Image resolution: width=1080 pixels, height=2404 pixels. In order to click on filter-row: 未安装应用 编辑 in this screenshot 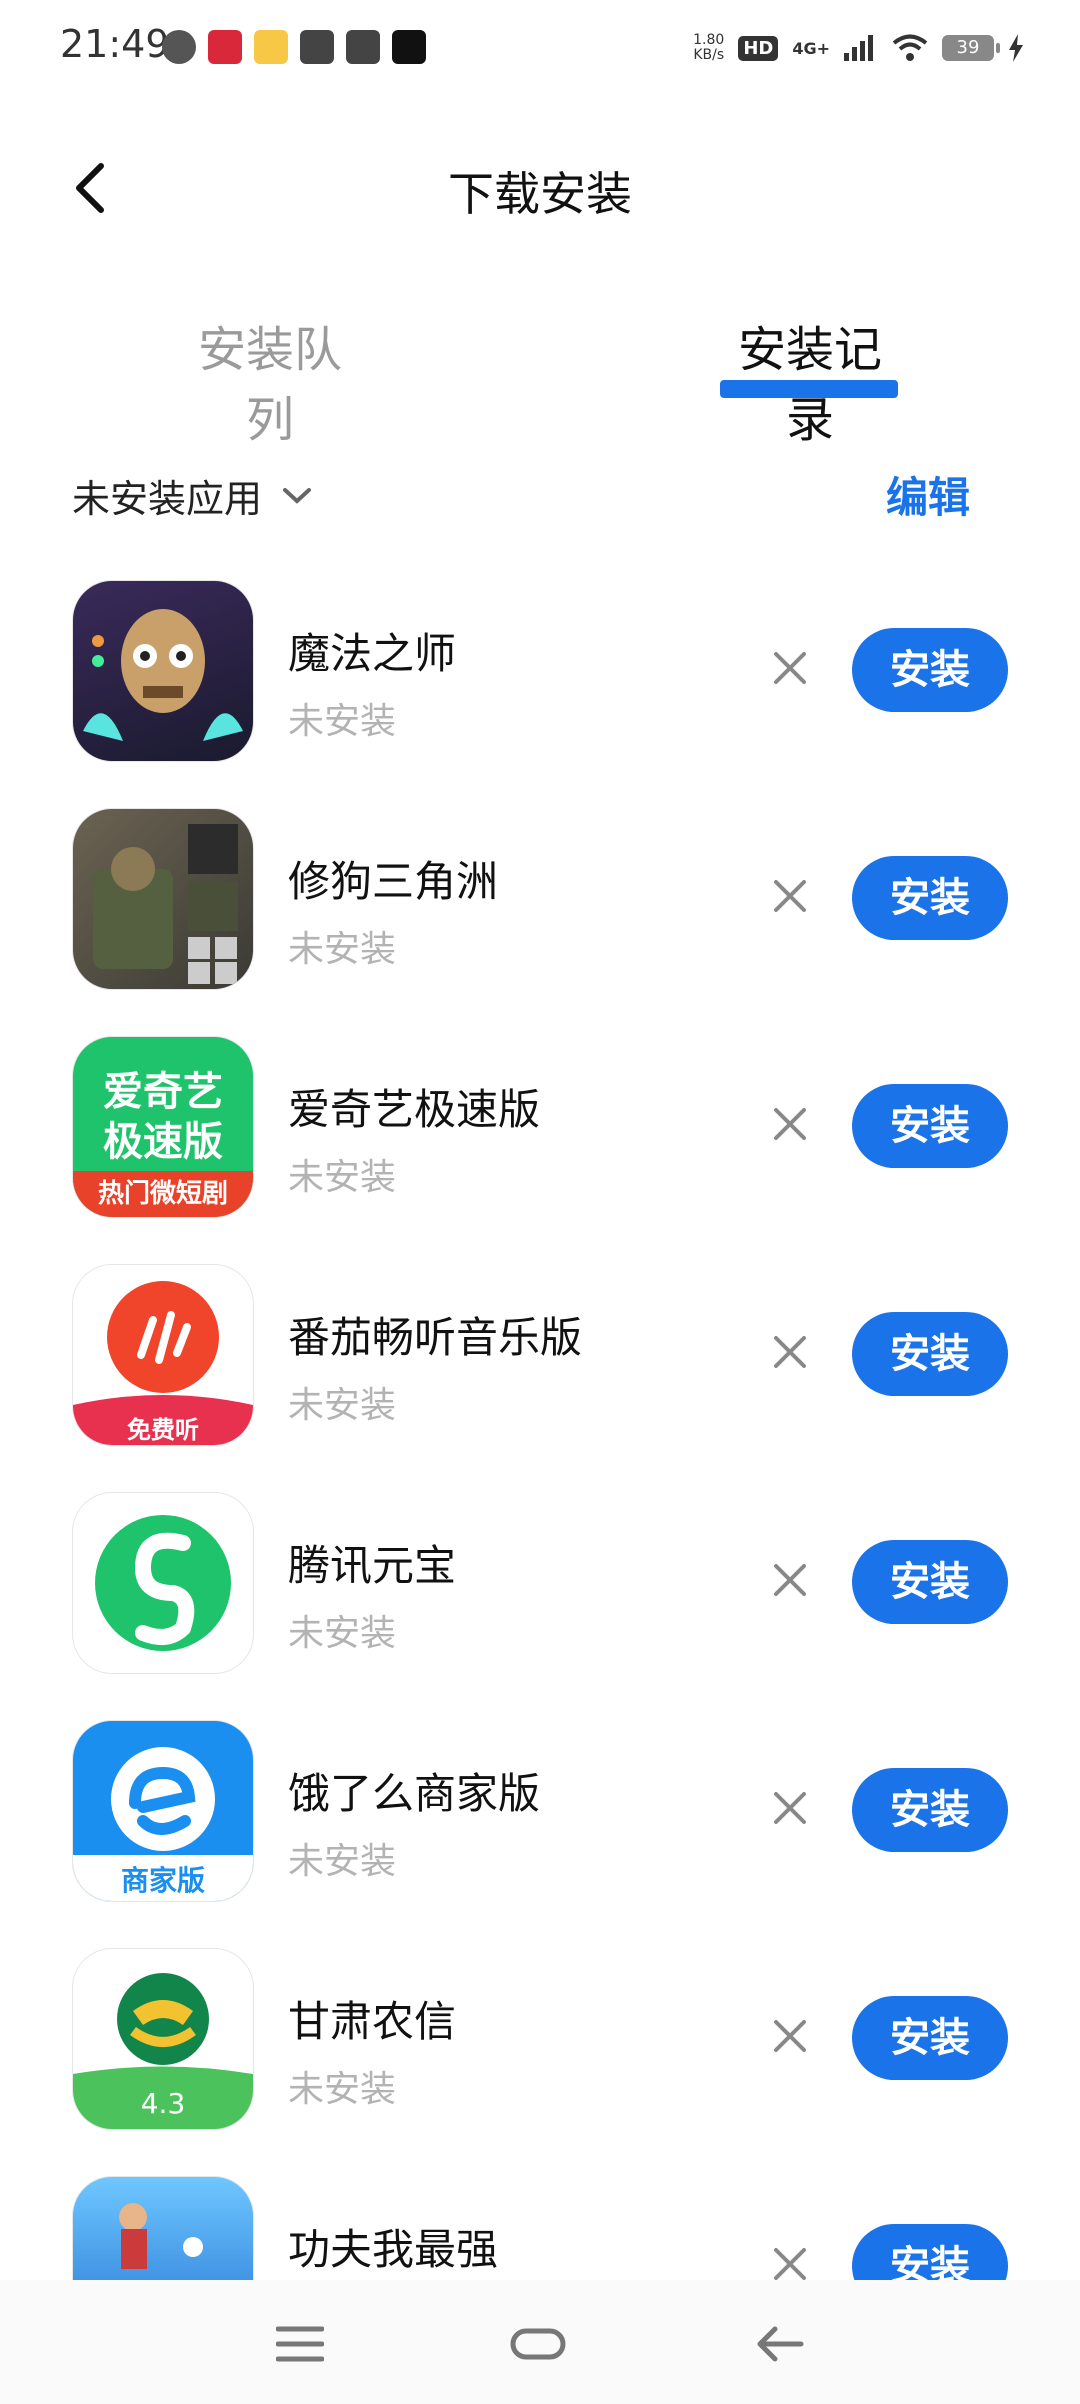, I will do `click(540, 495)`.